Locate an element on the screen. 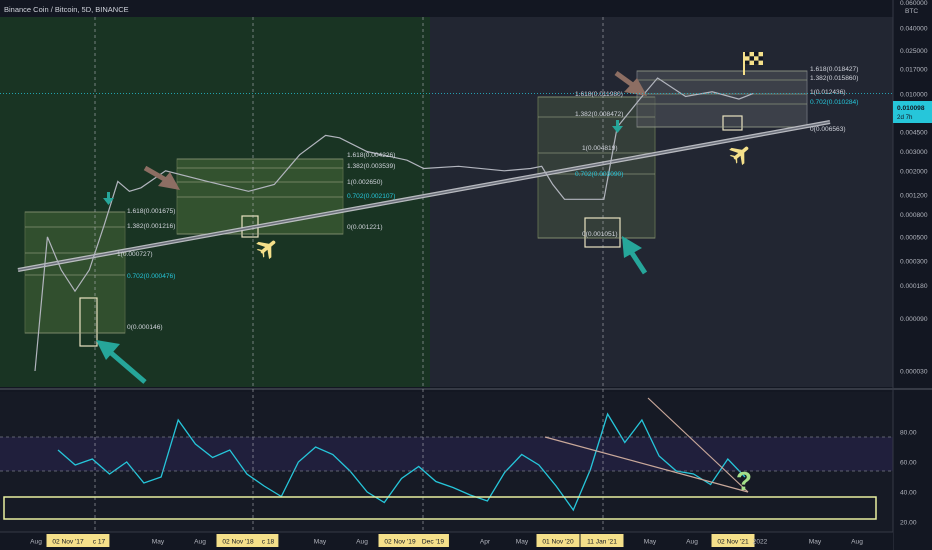 The image size is (932, 550). fib4-level-0: 0(0.006563) is located at coordinates (828, 129).